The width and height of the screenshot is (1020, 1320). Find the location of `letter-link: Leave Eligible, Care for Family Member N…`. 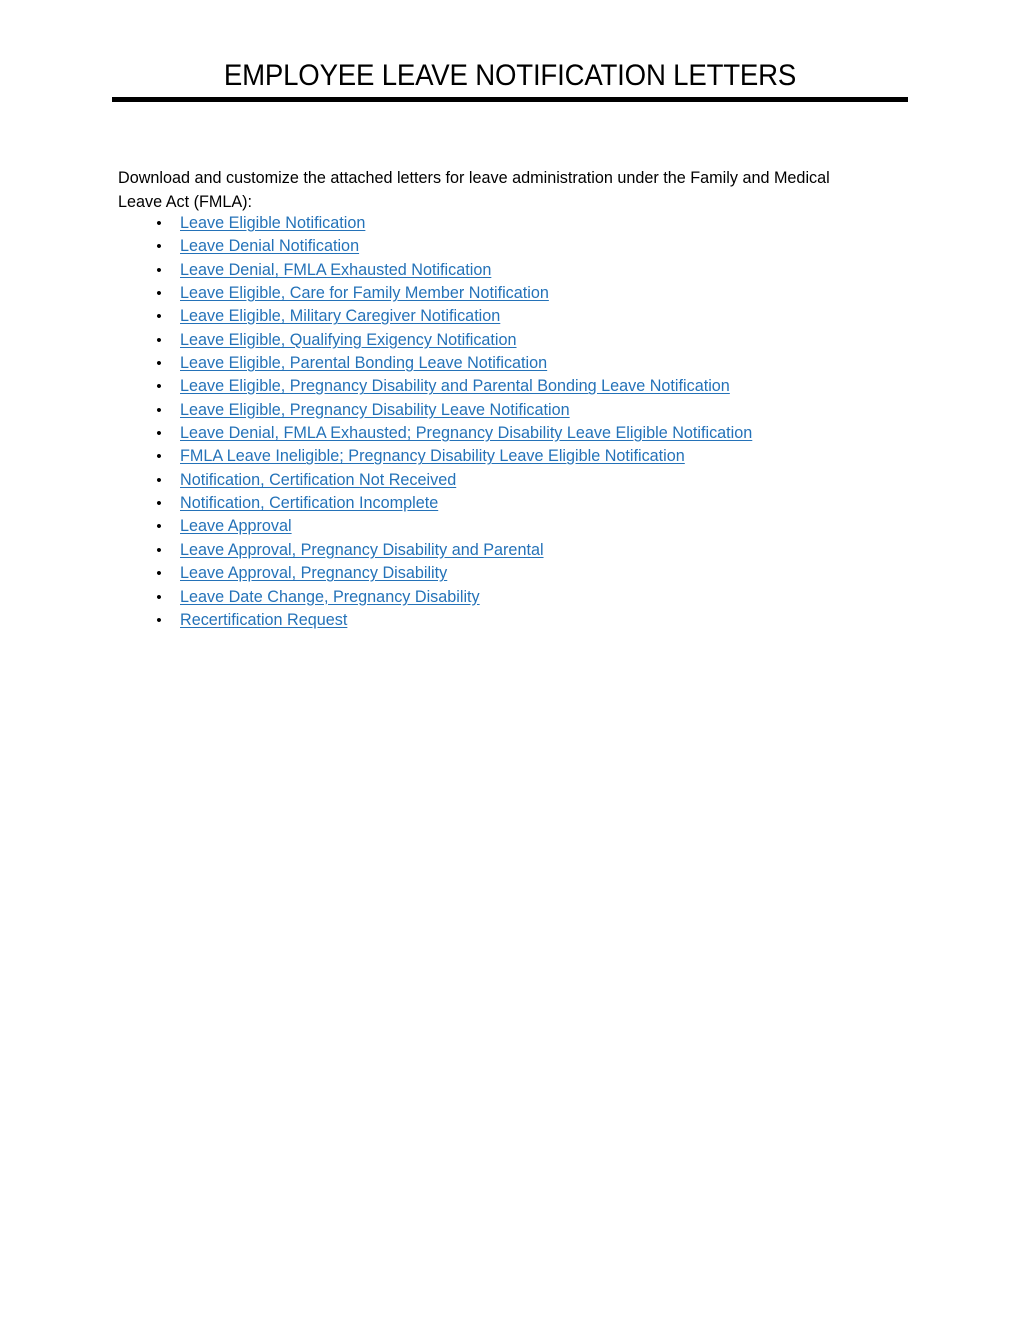

letter-link: Leave Eligible, Care for Family Member N… is located at coordinates (364, 293).